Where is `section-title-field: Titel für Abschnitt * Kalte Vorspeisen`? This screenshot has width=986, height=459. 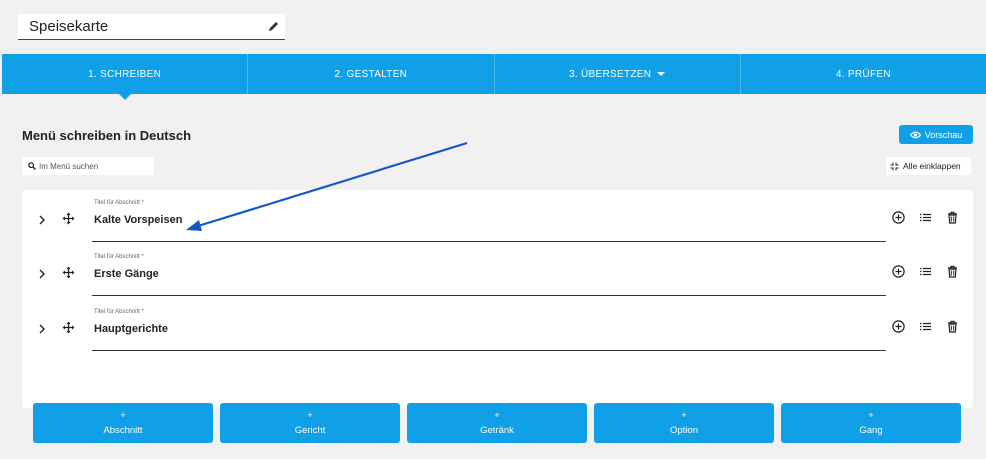 section-title-field: Titel für Abschnitt * Kalte Vorspeisen is located at coordinates (489, 219).